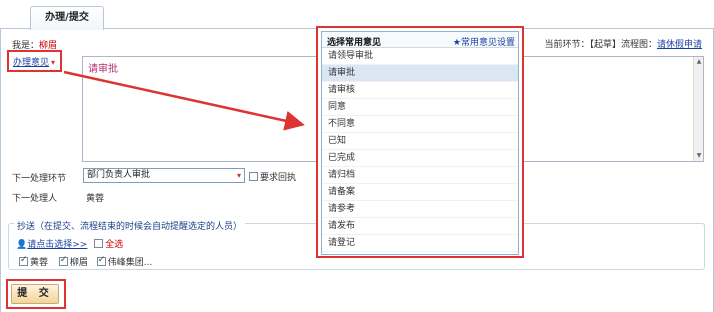  I want to click on chevron-down-icon: ▾, so click(239, 175).